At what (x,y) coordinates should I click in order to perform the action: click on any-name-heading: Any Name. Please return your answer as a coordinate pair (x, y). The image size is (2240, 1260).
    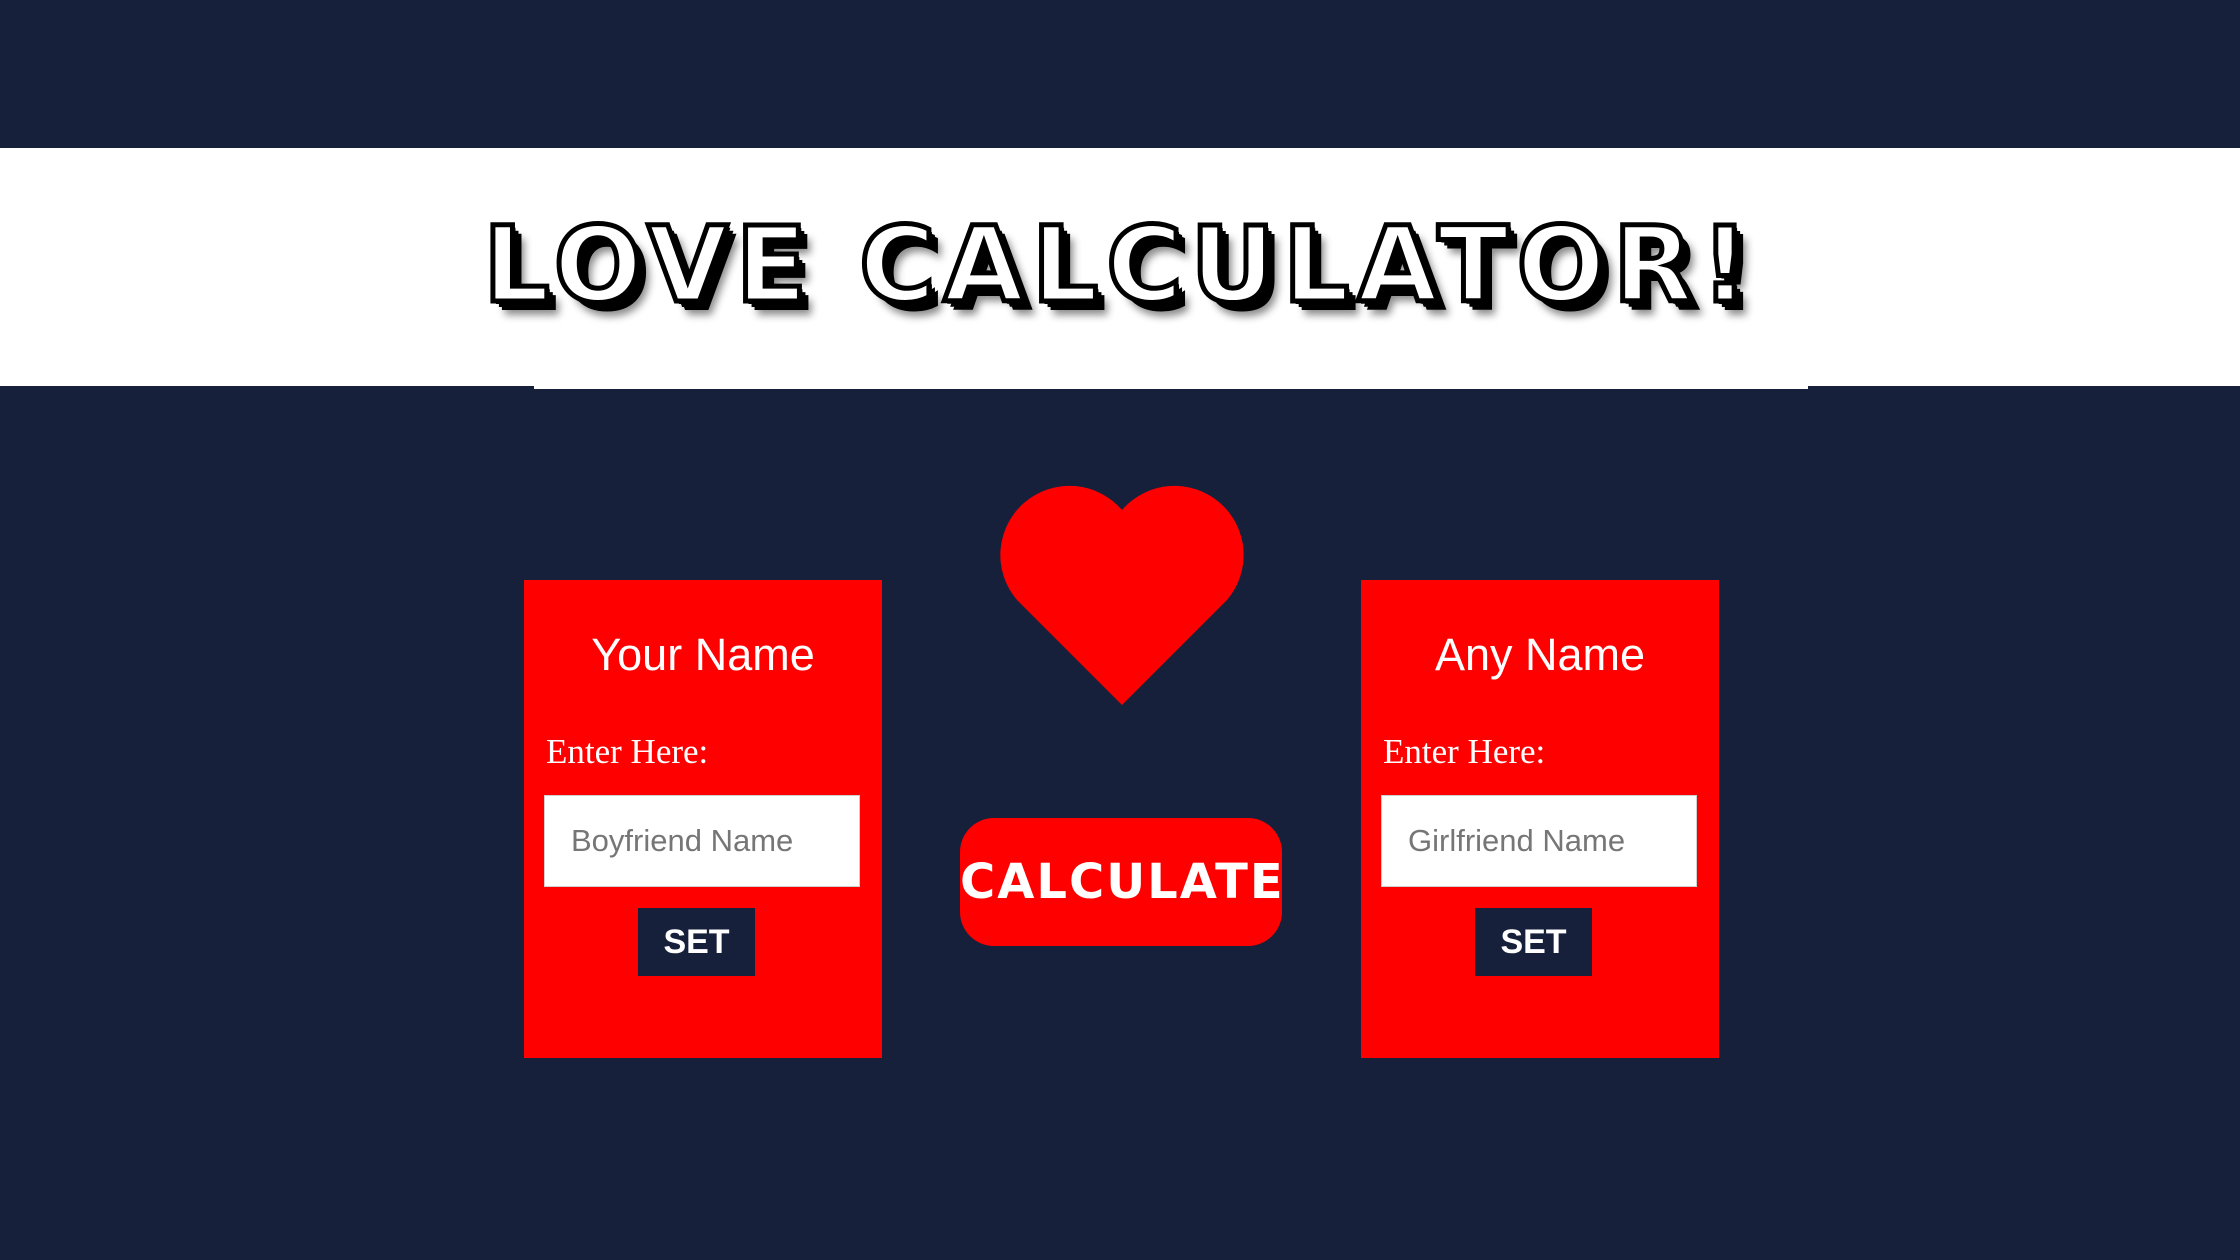
    Looking at the image, I should click on (1540, 654).